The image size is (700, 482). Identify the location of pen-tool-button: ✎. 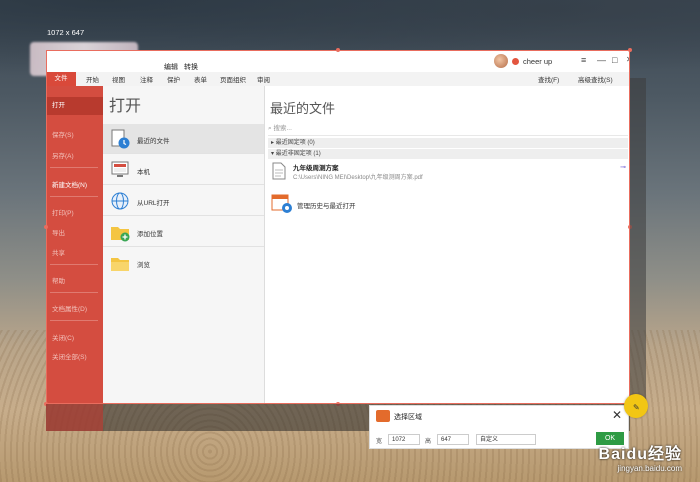
(636, 406).